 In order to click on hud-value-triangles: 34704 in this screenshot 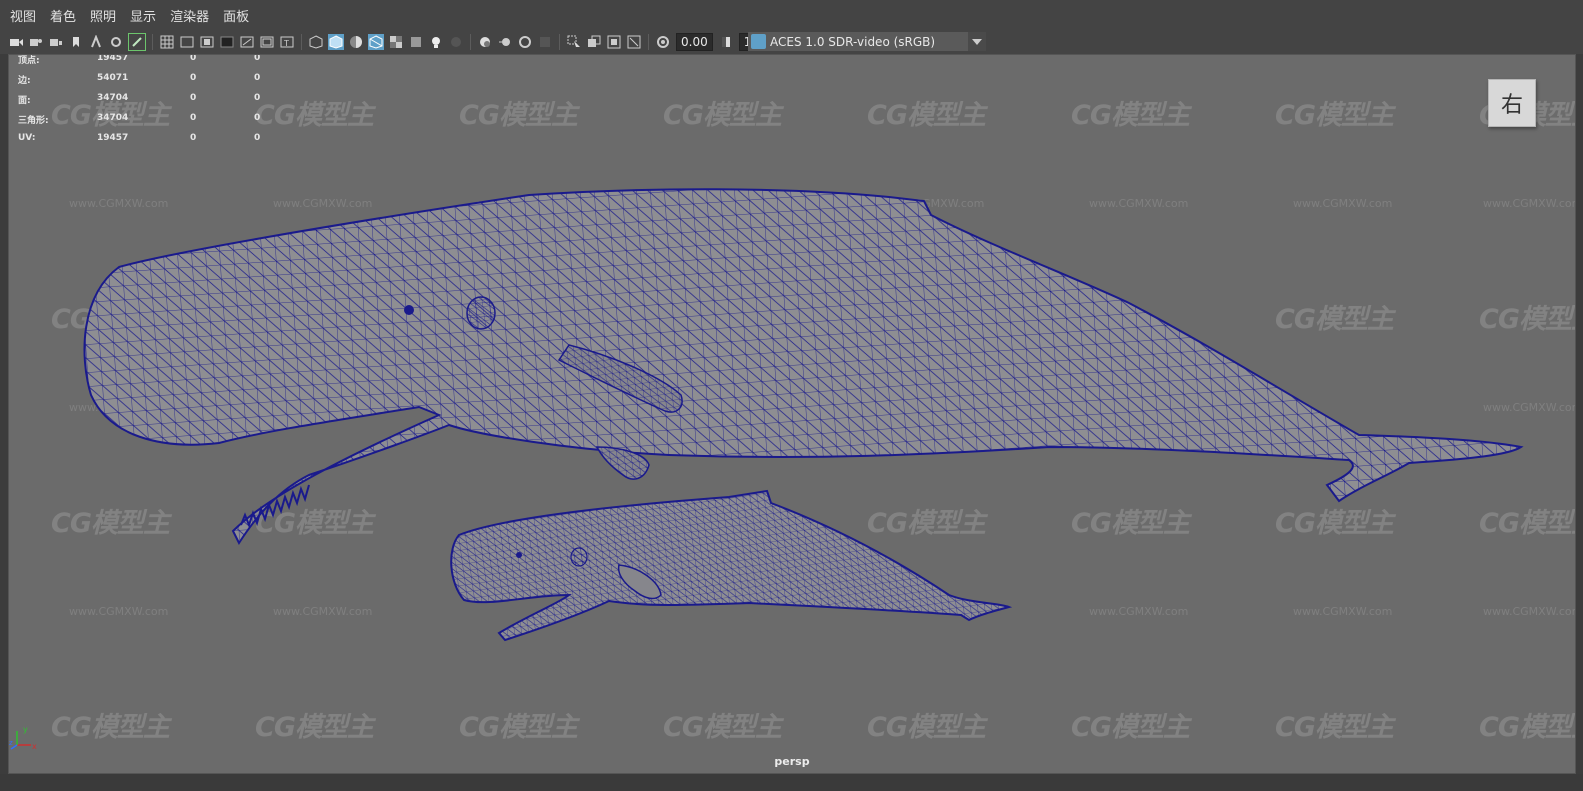, I will do `click(113, 118)`.